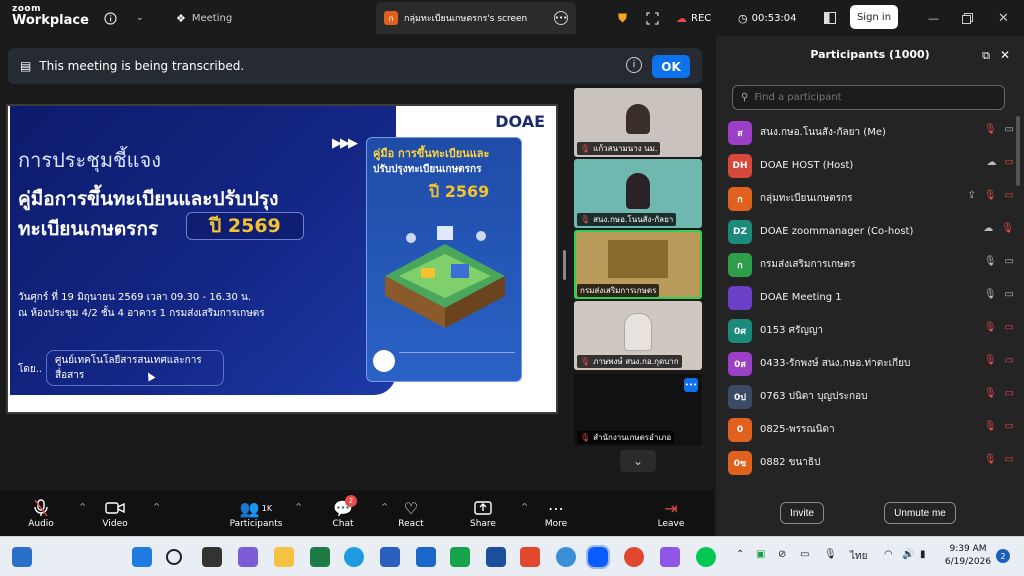  I want to click on sign-in-button: Sign in, so click(874, 17).